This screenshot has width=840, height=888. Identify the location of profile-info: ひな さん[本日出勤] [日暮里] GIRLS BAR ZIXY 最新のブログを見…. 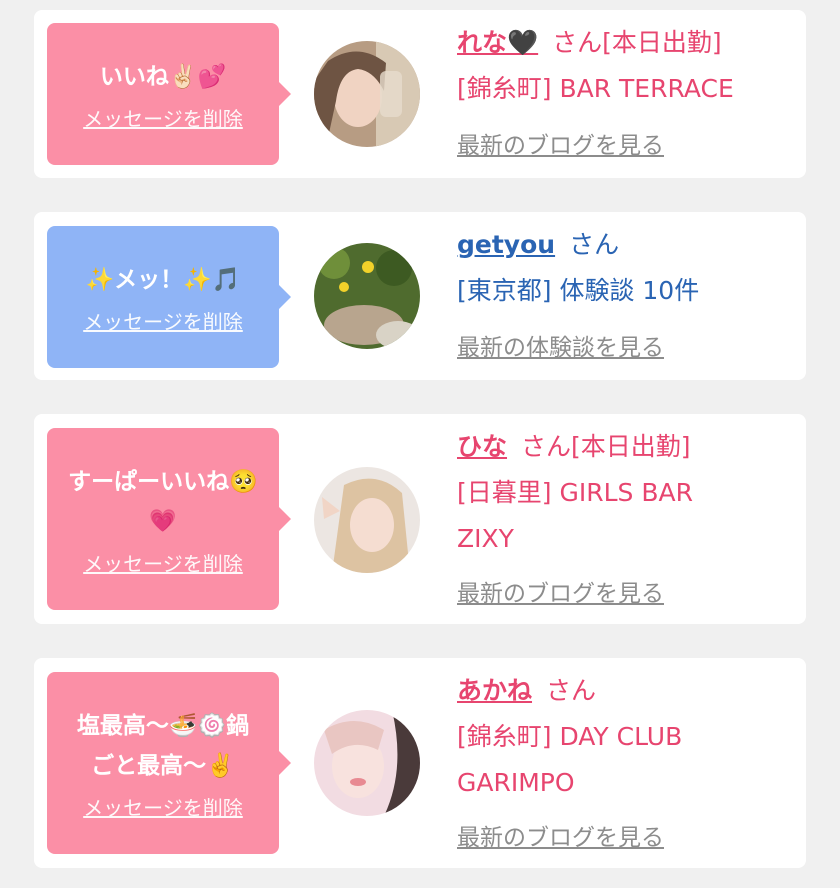
(627, 520).